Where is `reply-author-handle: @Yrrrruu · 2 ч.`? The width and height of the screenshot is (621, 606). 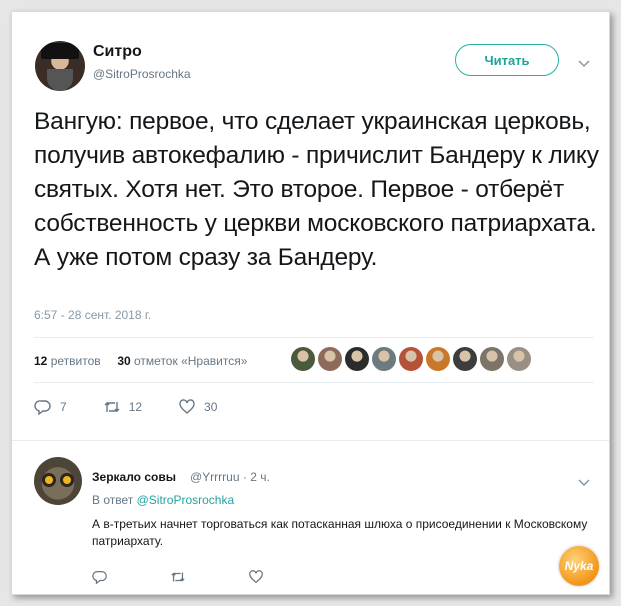
reply-author-handle: @Yrrrruu · 2 ч. is located at coordinates (230, 477).